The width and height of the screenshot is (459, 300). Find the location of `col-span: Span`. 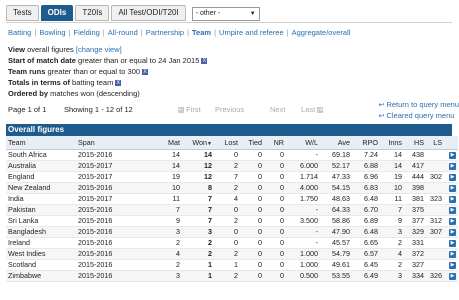

col-span: Span is located at coordinates (113, 143).